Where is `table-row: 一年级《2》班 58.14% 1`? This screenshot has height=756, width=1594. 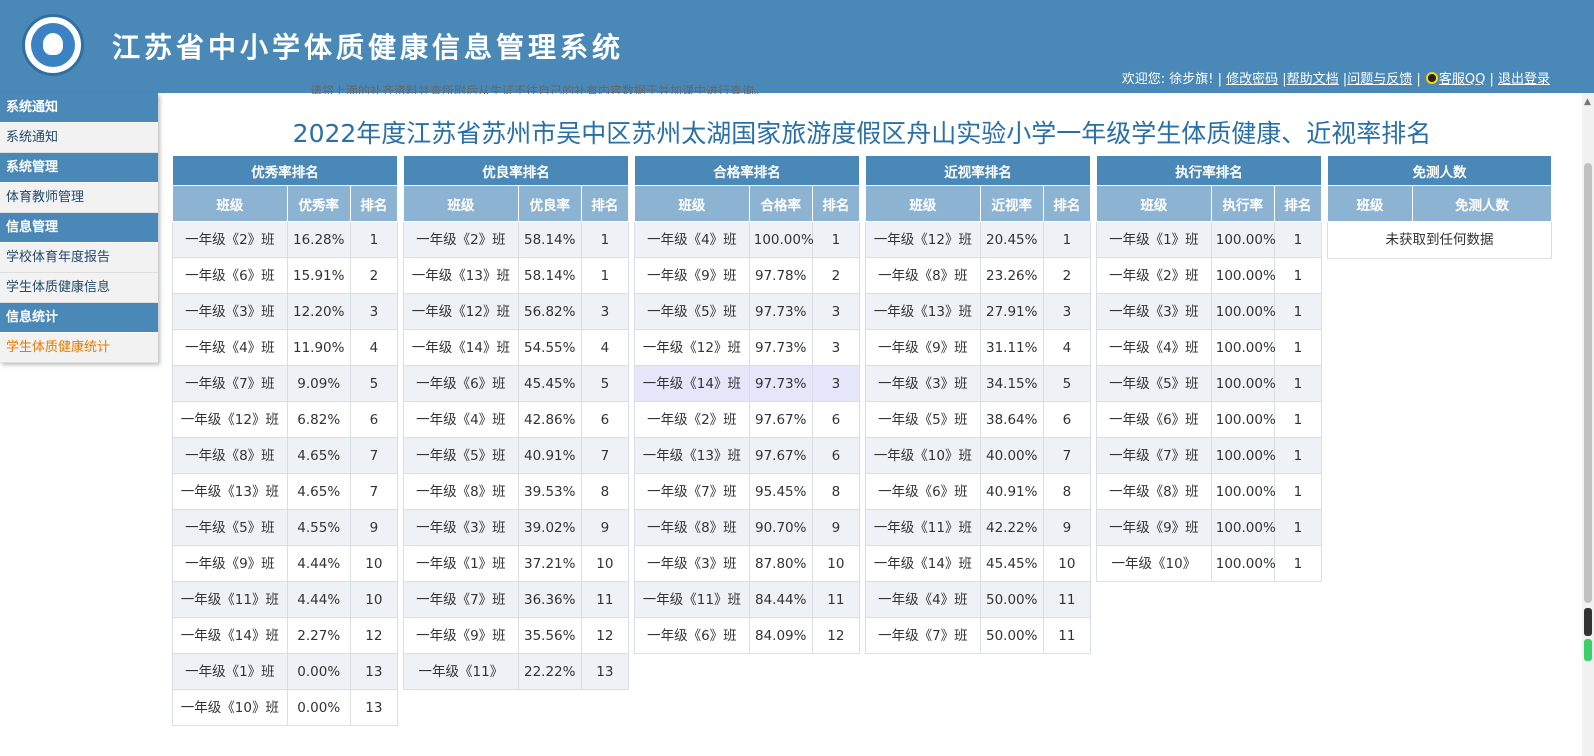
table-row: 一年级《2》班 58.14% 1 is located at coordinates (516, 239).